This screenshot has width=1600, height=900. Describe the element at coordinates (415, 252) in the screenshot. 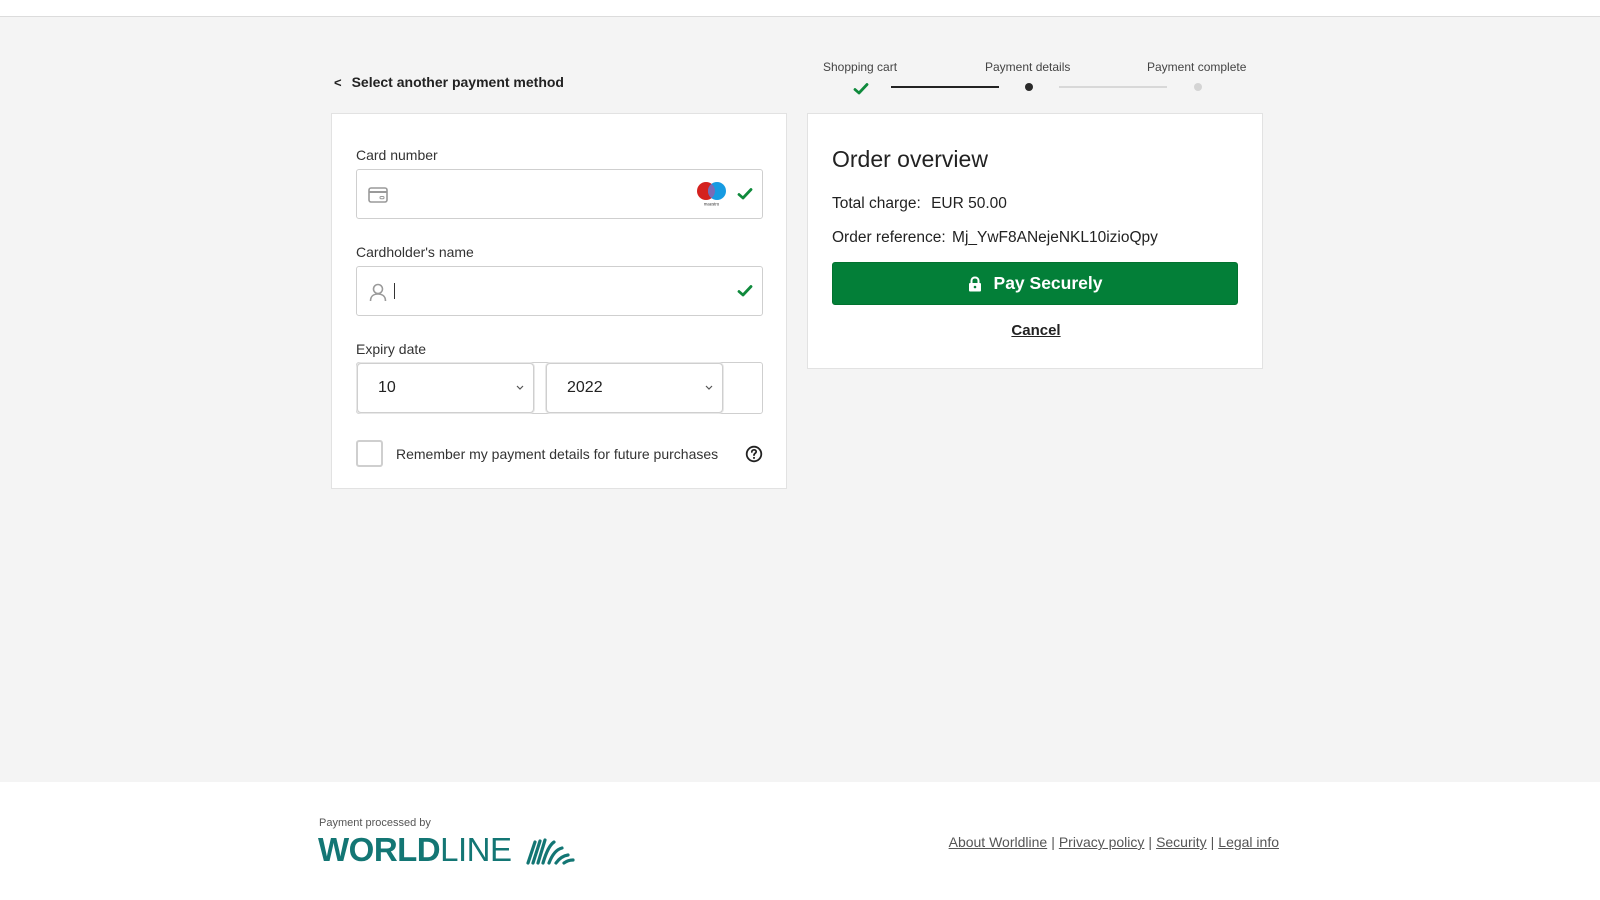

I see `cardholder-name-label: Cardholder's name` at that location.